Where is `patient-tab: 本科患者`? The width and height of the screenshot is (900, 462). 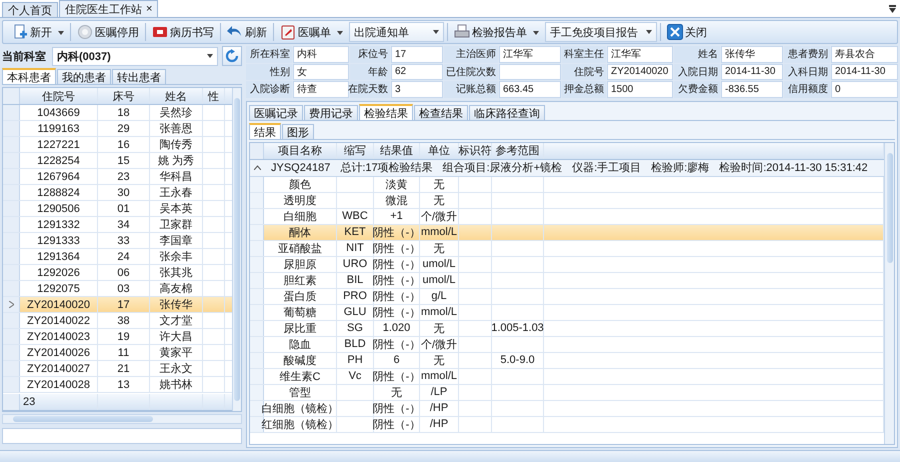
patient-tab: 本科患者 is located at coordinates (29, 76).